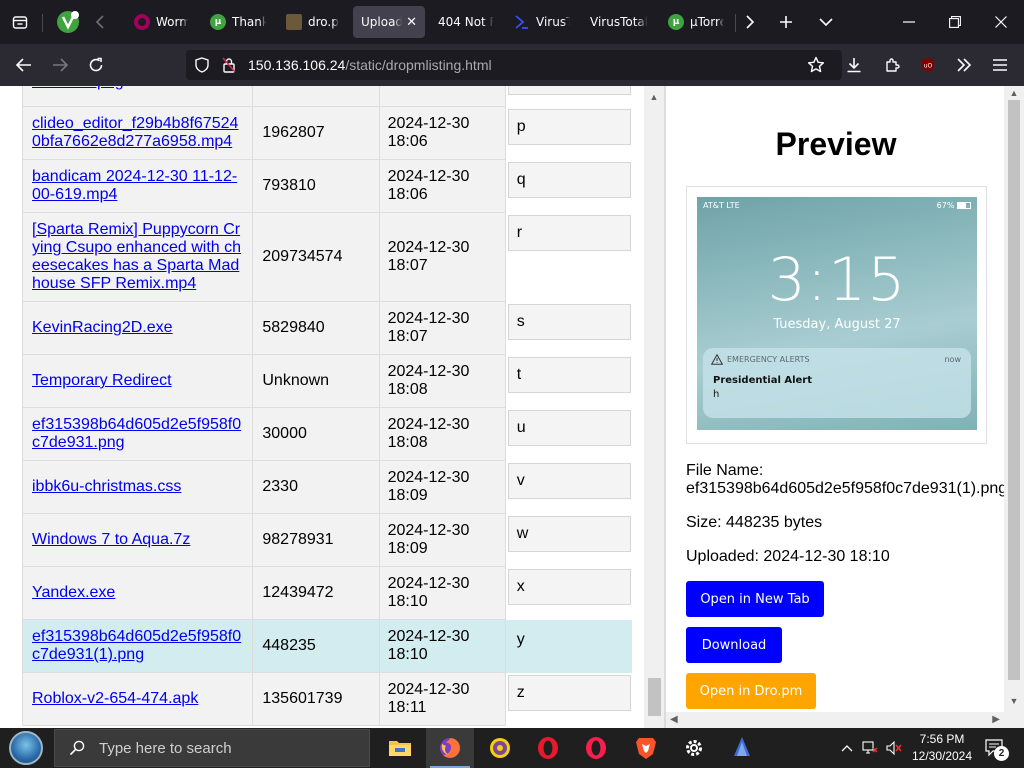  Describe the element at coordinates (1014, 701) in the screenshot. I see `scroll-down-icon: ▼` at that location.